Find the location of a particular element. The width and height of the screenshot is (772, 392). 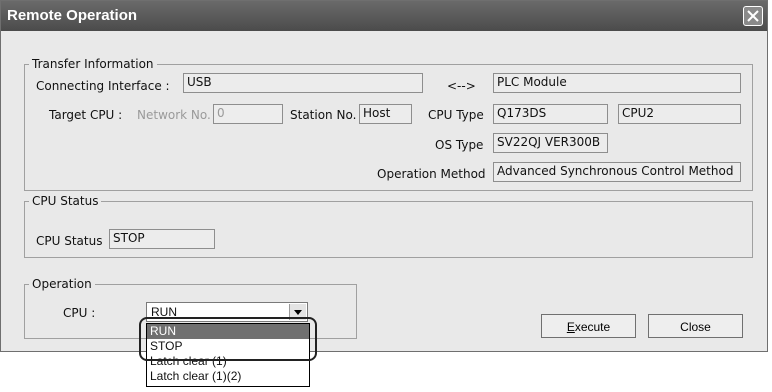

cpu-operation-select: RUN is located at coordinates (227, 312).